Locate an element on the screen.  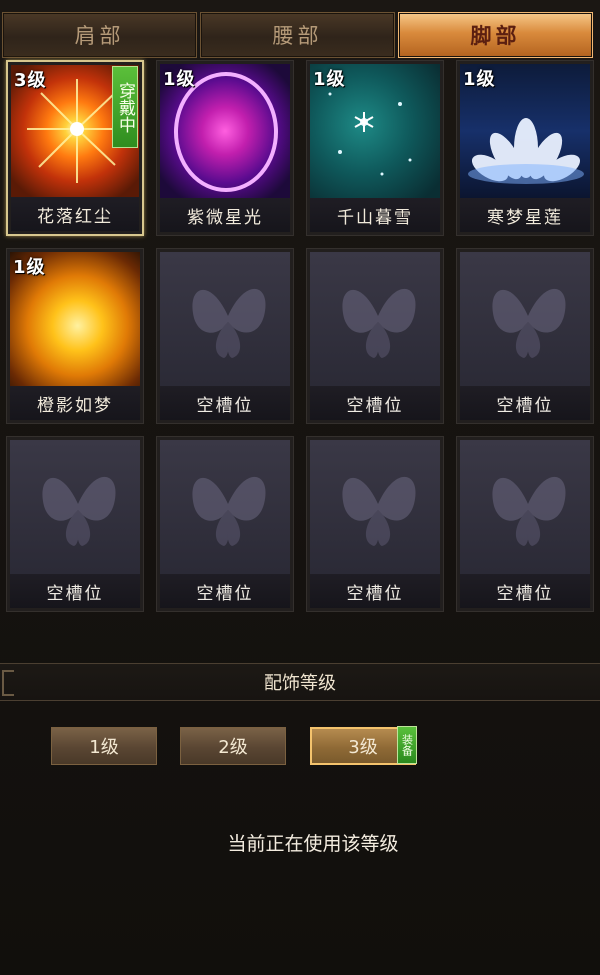
accessory-slot-7: 空槽位 is located at coordinates (375, 336).